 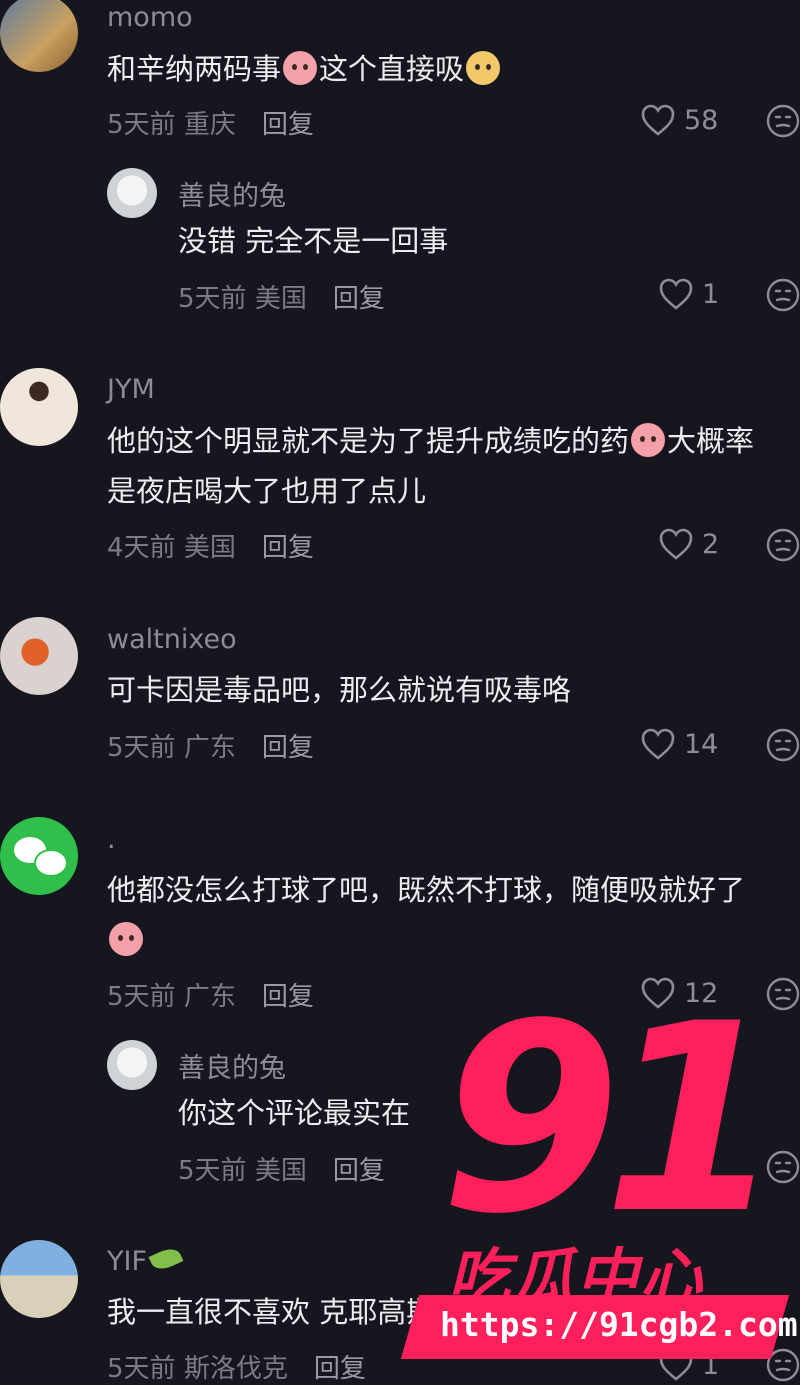 What do you see at coordinates (368, 441) in the screenshot?
I see `comment-text-part: 他的这个明显就不是为了提升成绩吃的药` at bounding box center [368, 441].